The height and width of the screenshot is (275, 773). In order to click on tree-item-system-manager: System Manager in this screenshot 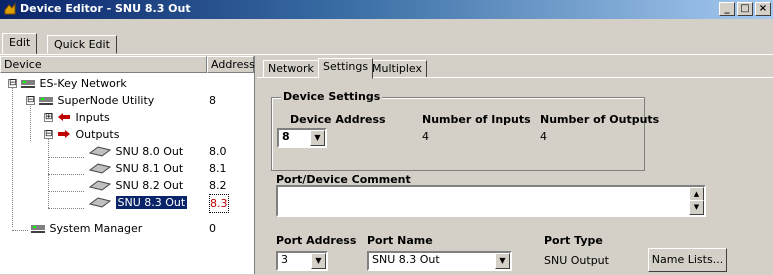, I will do `click(86, 228)`.